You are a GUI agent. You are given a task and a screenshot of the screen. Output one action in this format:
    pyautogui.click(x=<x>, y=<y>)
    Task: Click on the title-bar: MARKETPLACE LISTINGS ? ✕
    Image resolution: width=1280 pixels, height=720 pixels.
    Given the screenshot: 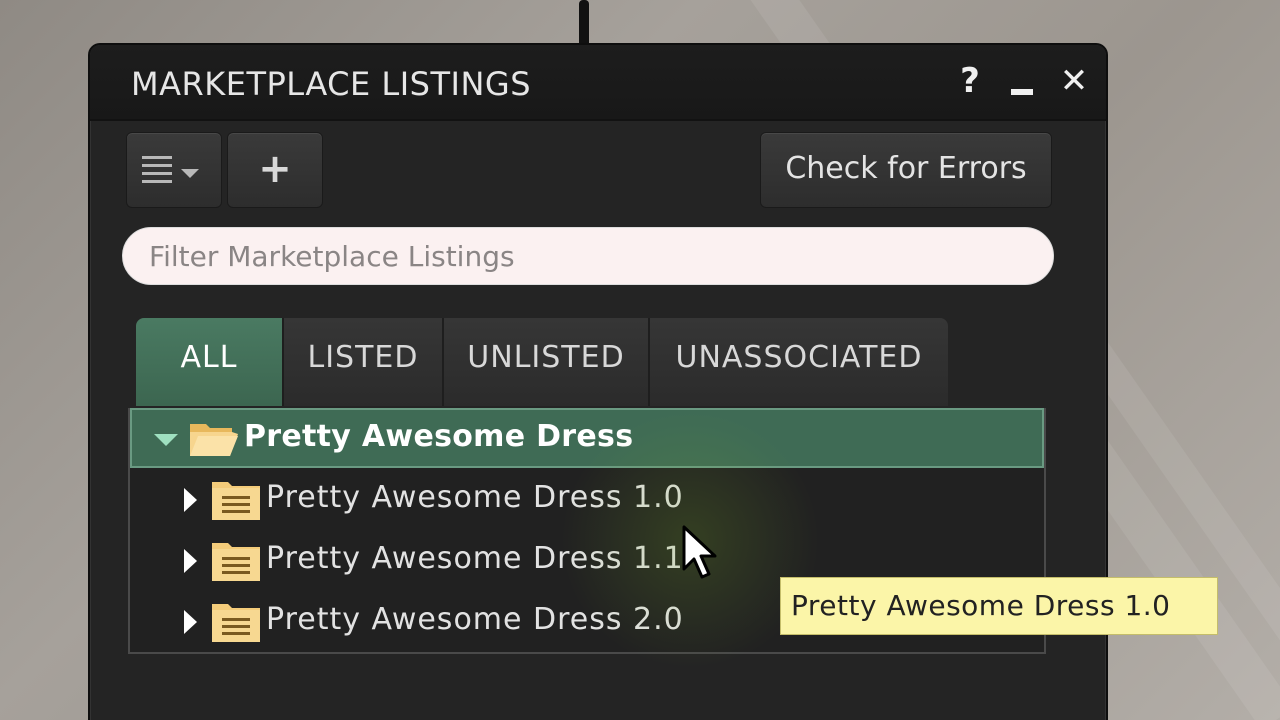 What is the action you would take?
    pyautogui.click(x=598, y=83)
    